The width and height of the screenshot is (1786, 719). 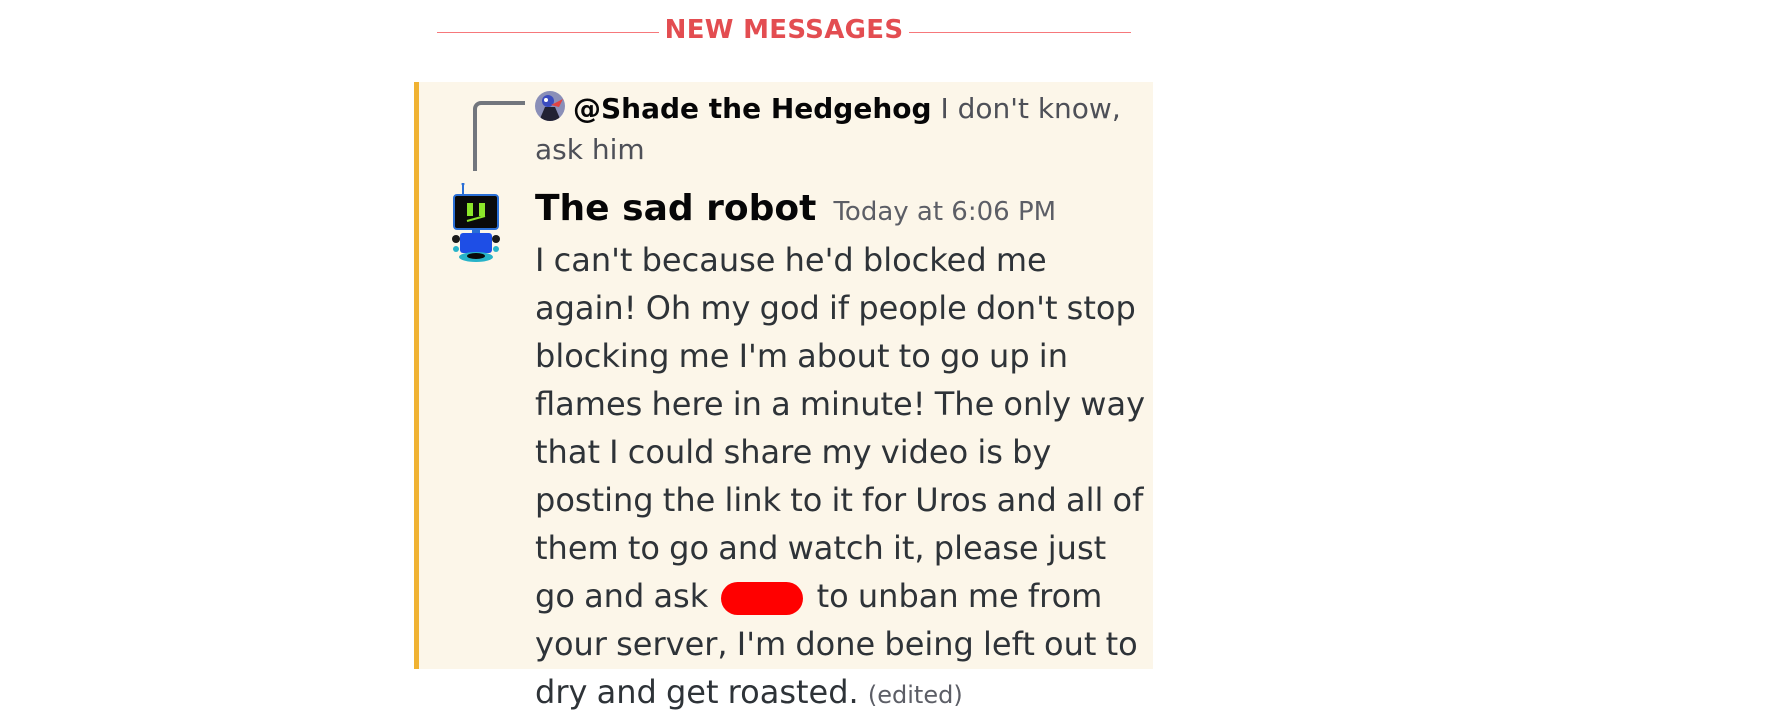 I want to click on divider-line-right, so click(x=1020, y=32).